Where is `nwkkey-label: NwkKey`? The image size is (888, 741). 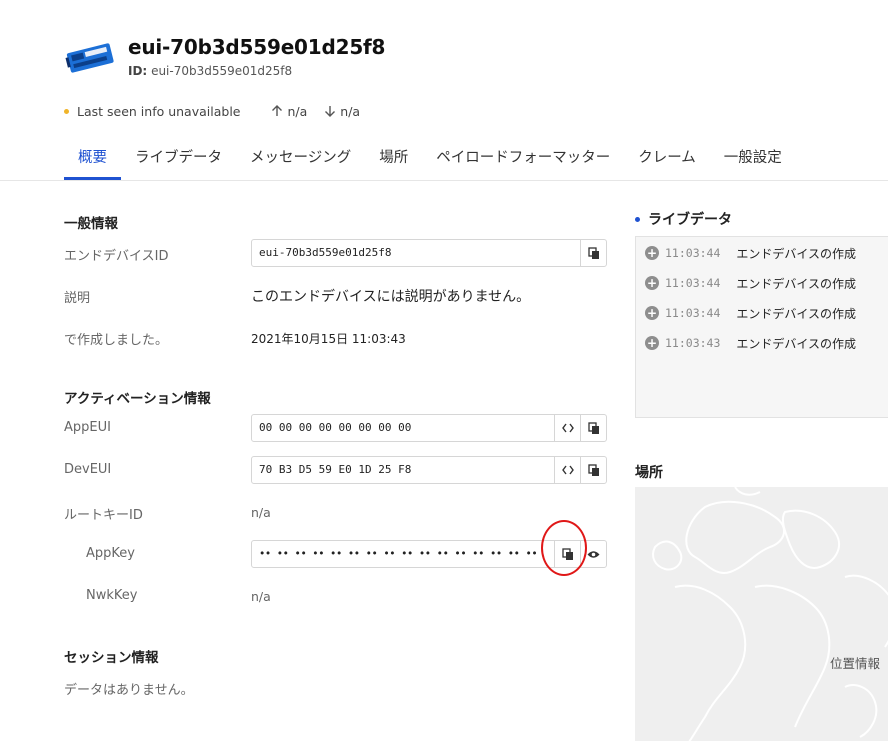
nwkkey-label: NwkKey is located at coordinates (112, 595).